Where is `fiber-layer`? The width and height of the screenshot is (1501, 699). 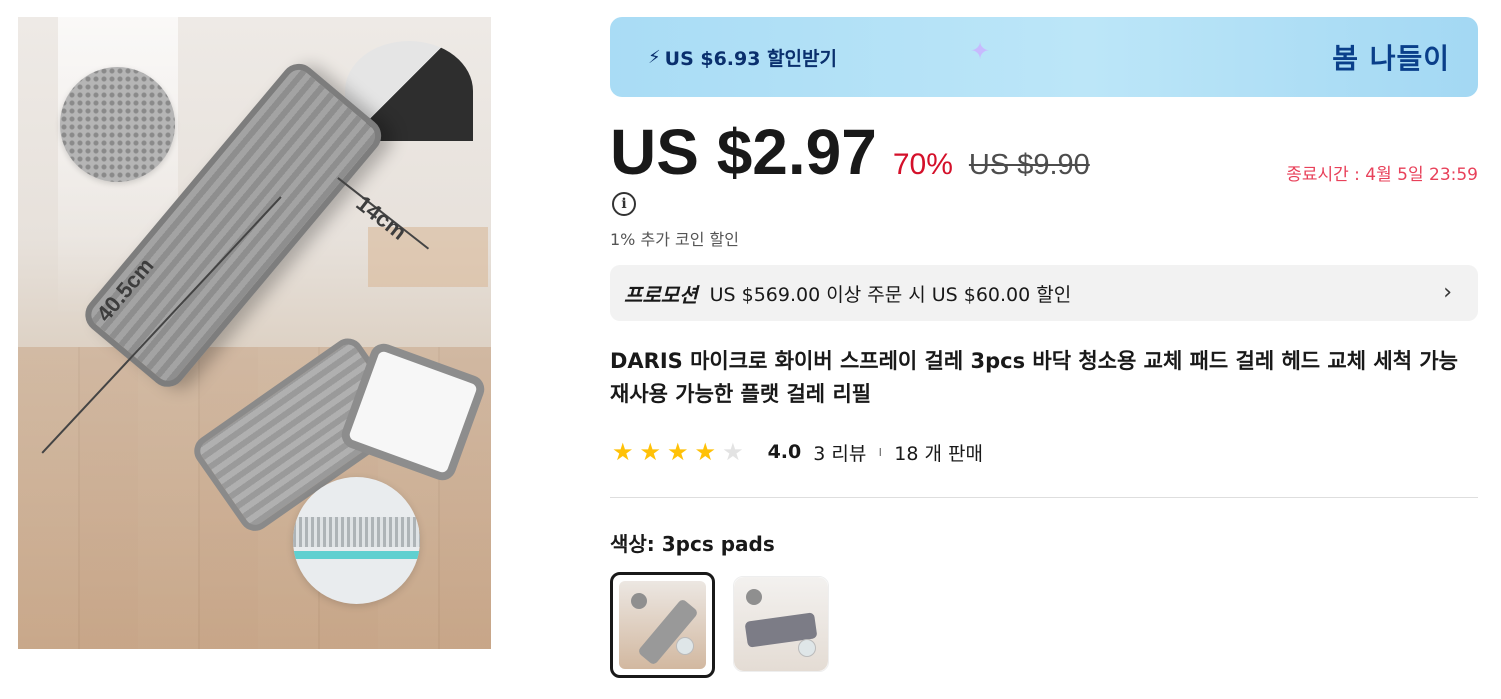 fiber-layer is located at coordinates (356, 532).